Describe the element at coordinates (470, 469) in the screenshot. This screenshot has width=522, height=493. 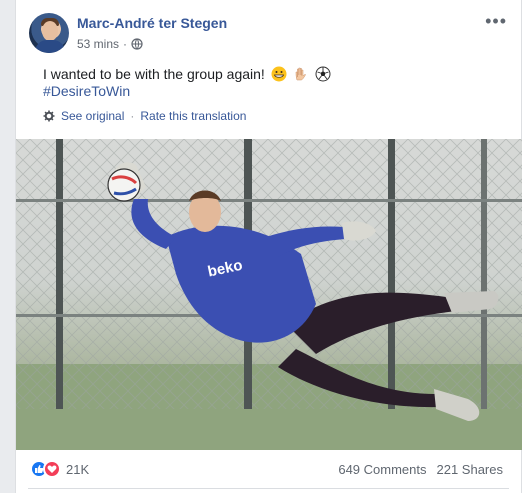
I see `shares-count-link: 221 Shares` at that location.